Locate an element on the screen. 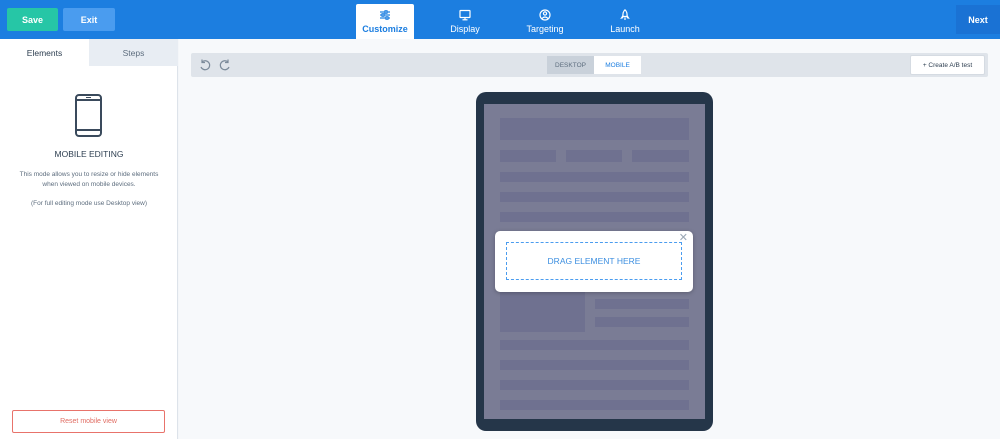 This screenshot has width=1000, height=439. tab-customize: Customize is located at coordinates (385, 21).